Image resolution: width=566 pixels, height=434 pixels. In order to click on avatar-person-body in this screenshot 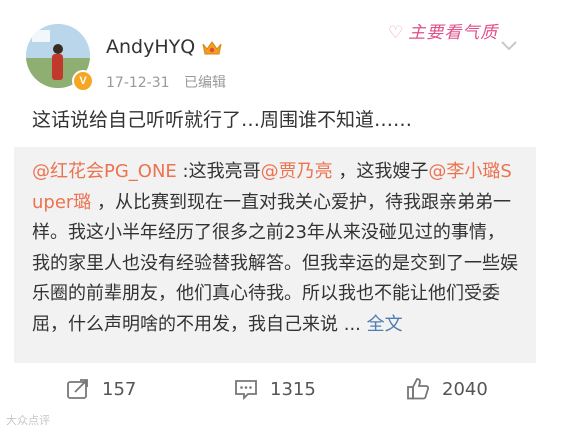, I will do `click(57, 67)`.